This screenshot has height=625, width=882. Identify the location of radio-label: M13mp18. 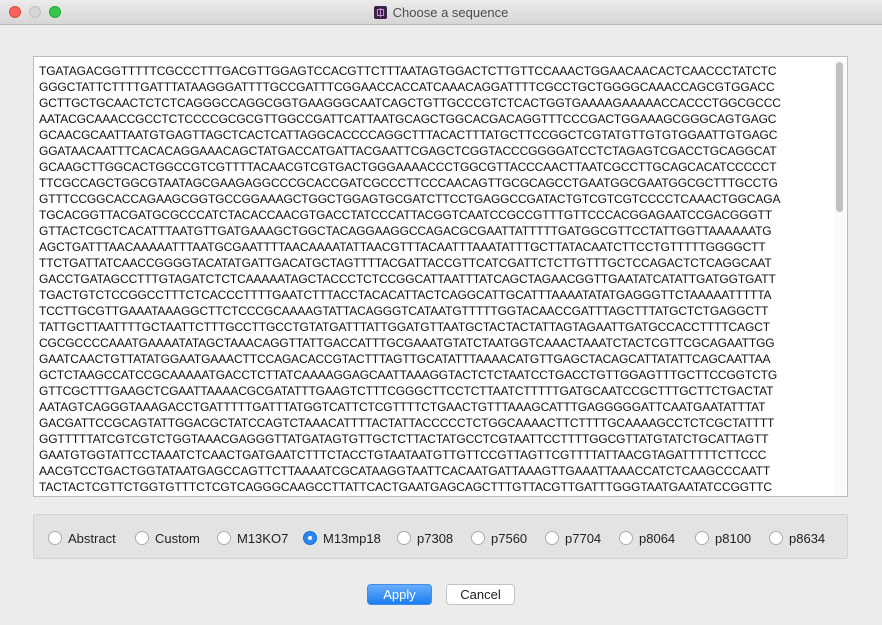
(352, 538).